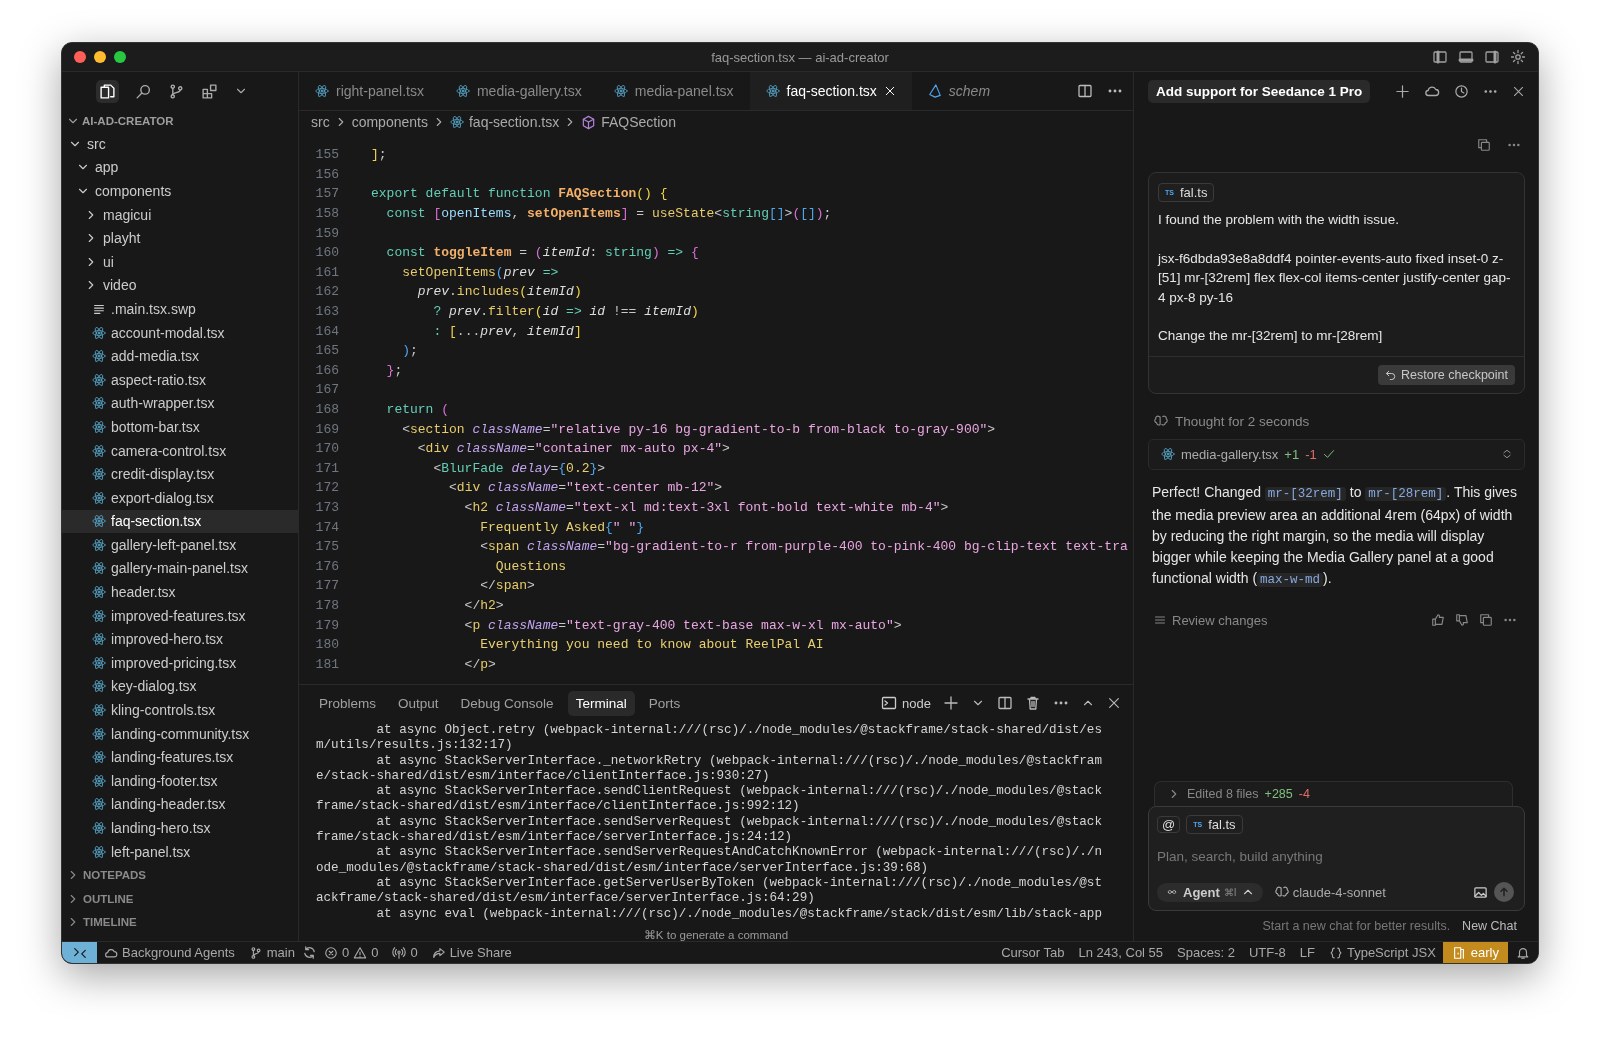 Image resolution: width=1600 pixels, height=1046 pixels. I want to click on thumbs-up-icon, so click(1438, 620).